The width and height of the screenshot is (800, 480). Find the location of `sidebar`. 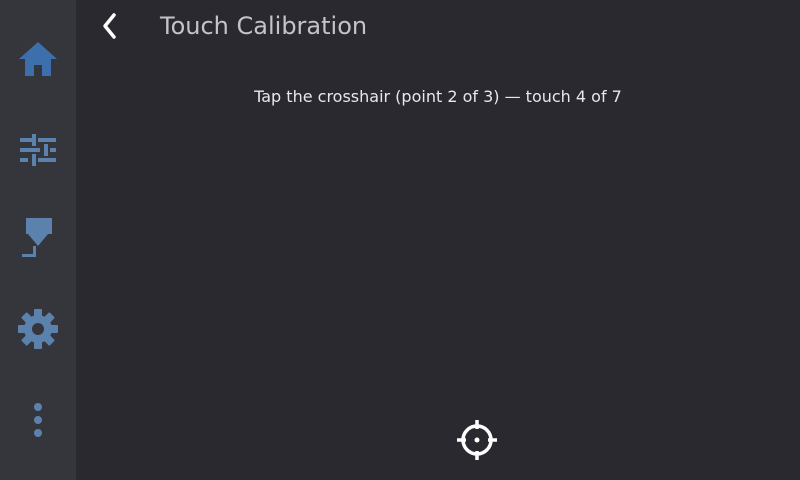

sidebar is located at coordinates (38, 240).